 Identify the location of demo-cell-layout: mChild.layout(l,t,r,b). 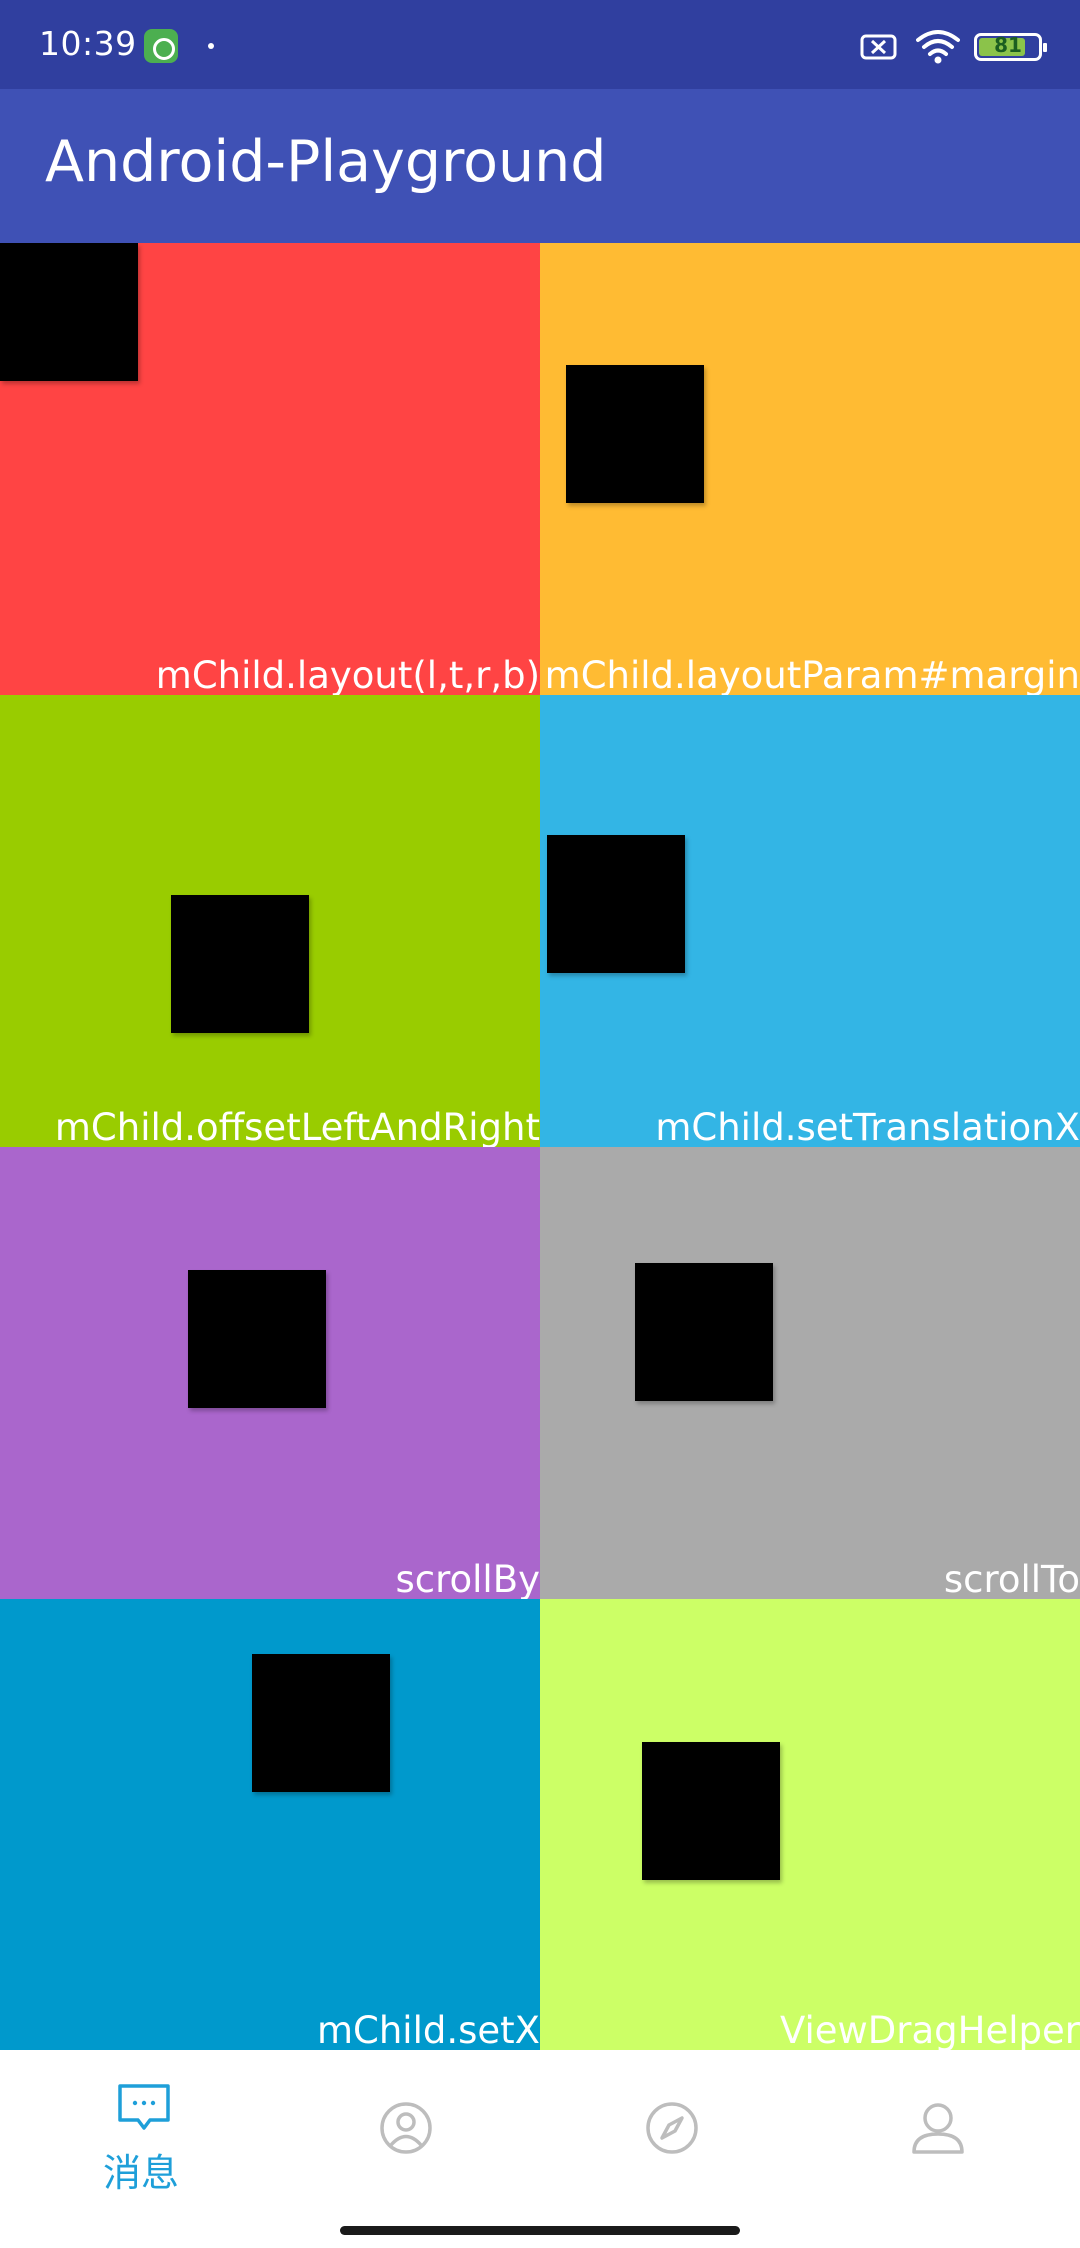
(270, 469).